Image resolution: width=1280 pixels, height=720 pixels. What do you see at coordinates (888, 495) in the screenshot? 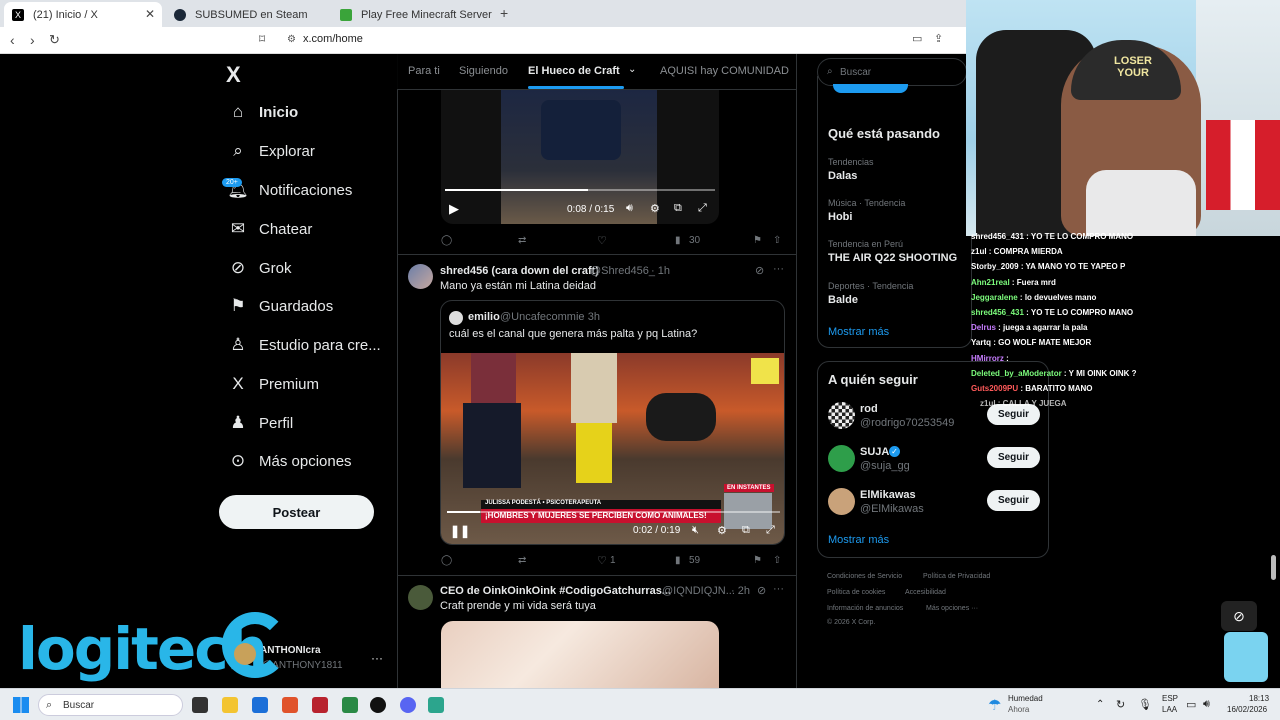
I see `follow-name: ElMikawas` at bounding box center [888, 495].